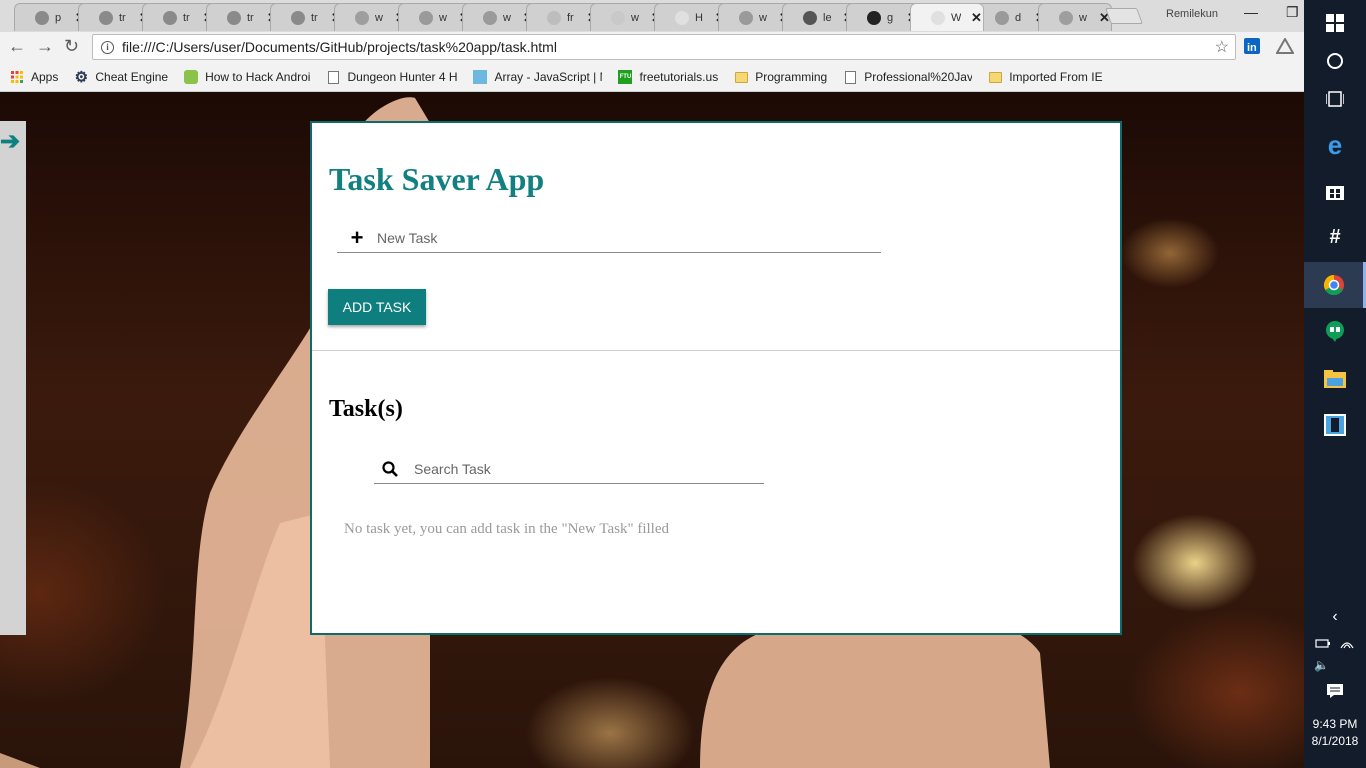  What do you see at coordinates (1335, 285) in the screenshot?
I see `taskbar-chrome` at bounding box center [1335, 285].